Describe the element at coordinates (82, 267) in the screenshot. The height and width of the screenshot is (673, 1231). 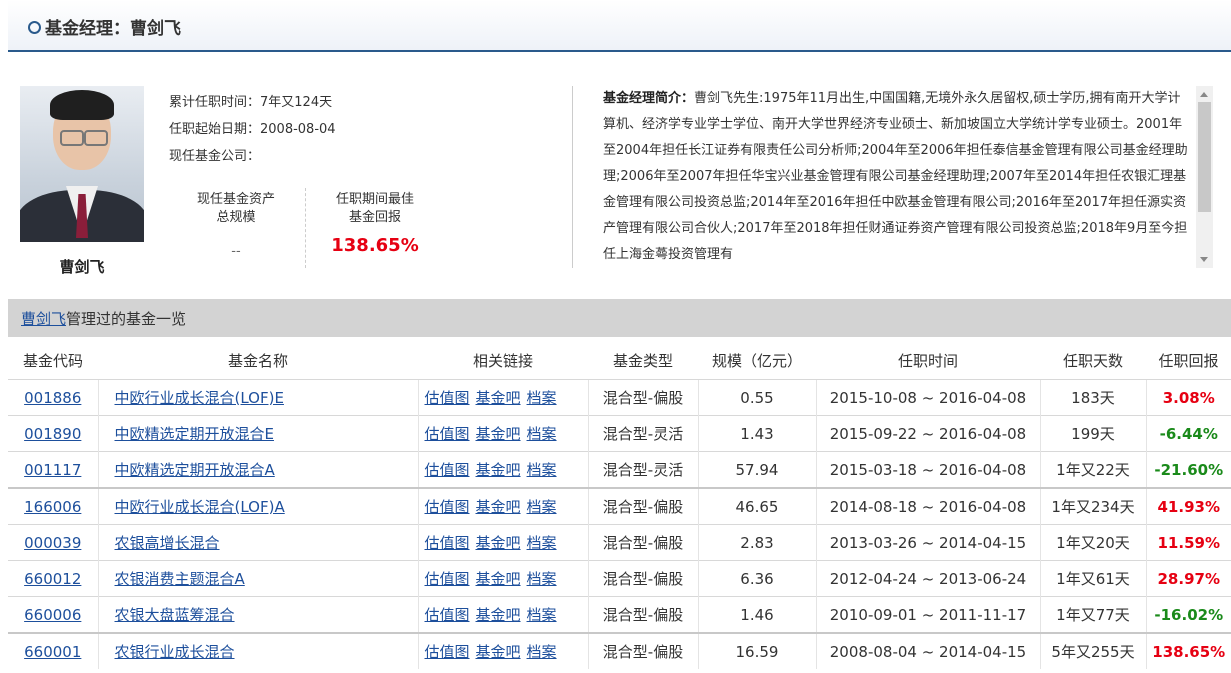
I see `manager-name: 曹剑飞` at that location.